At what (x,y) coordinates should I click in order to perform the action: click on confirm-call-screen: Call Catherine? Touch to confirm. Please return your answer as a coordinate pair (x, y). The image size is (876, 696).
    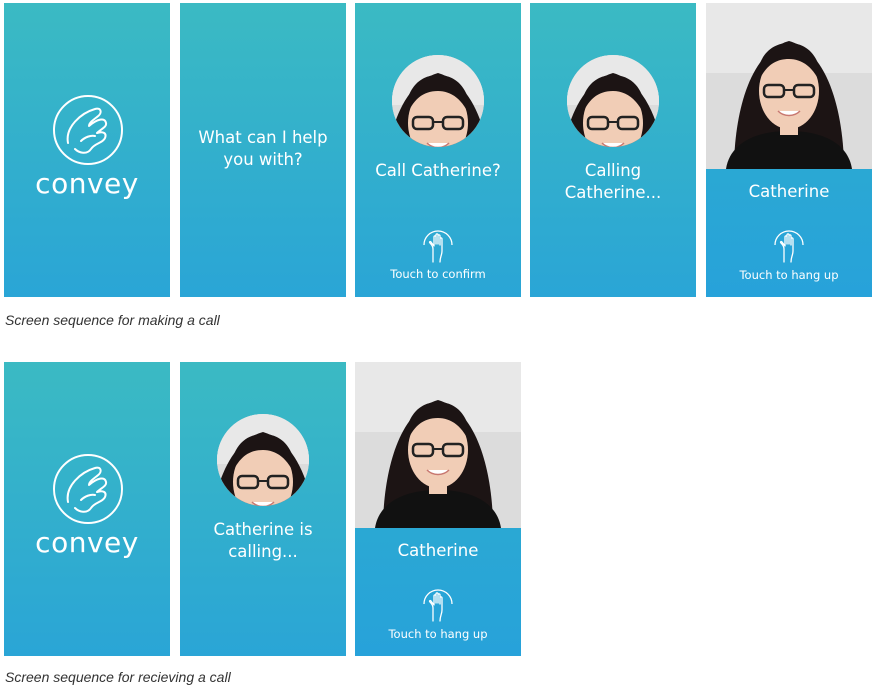
    Looking at the image, I should click on (438, 150).